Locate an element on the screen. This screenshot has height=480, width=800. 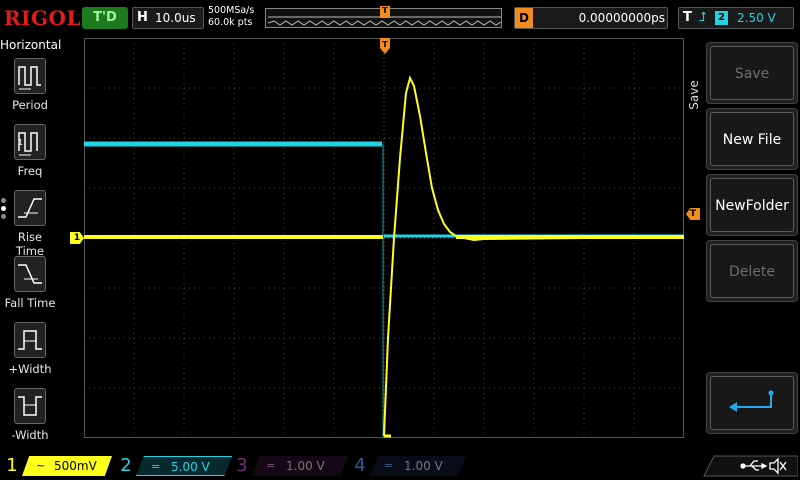
measure-period: Period is located at coordinates (30, 86).